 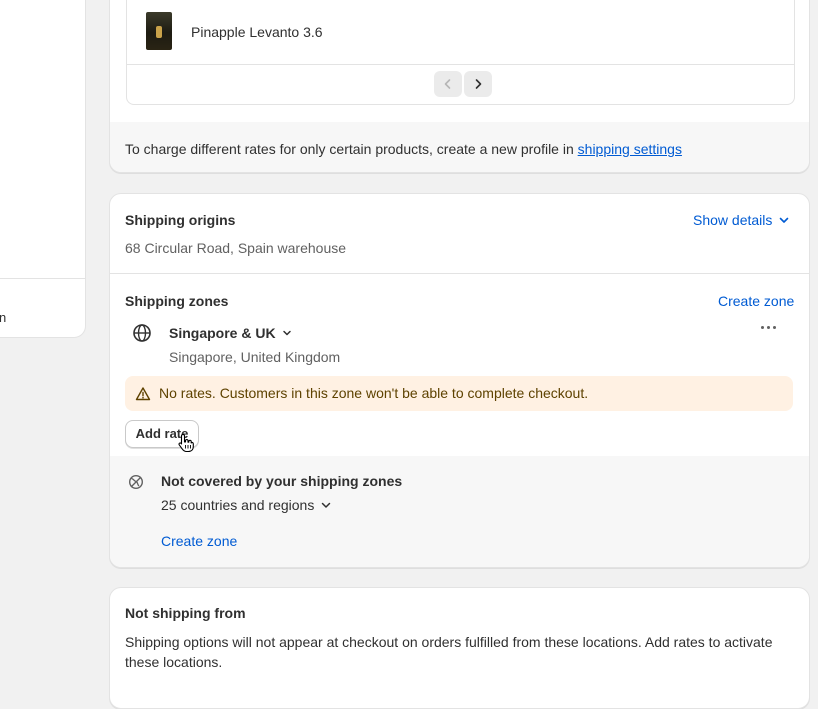 I want to click on shipping-origin-address: 68 Circular Road, Spain warehouse, so click(x=236, y=248).